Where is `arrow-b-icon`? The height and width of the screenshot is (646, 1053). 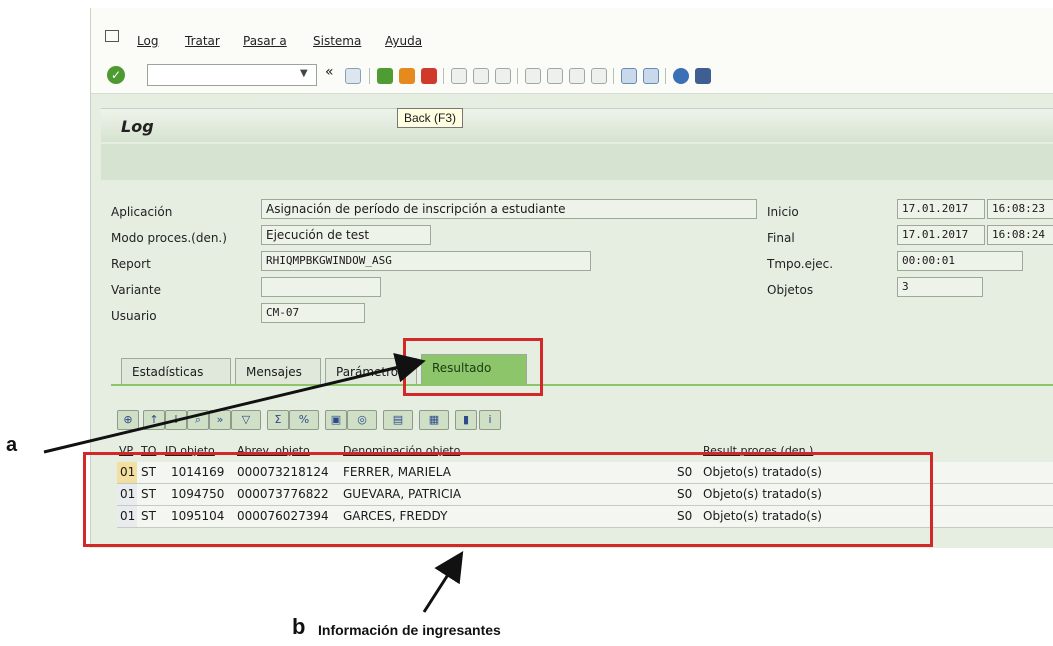
arrow-b-icon is located at coordinates (443, 581).